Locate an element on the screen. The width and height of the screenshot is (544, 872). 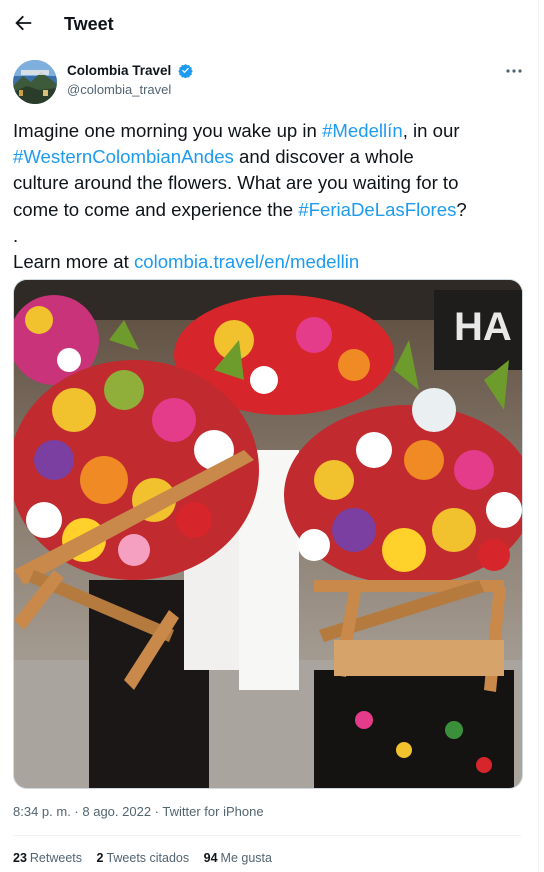
hashtag-feria-link: #FeriaDeLasFlores is located at coordinates (377, 209).